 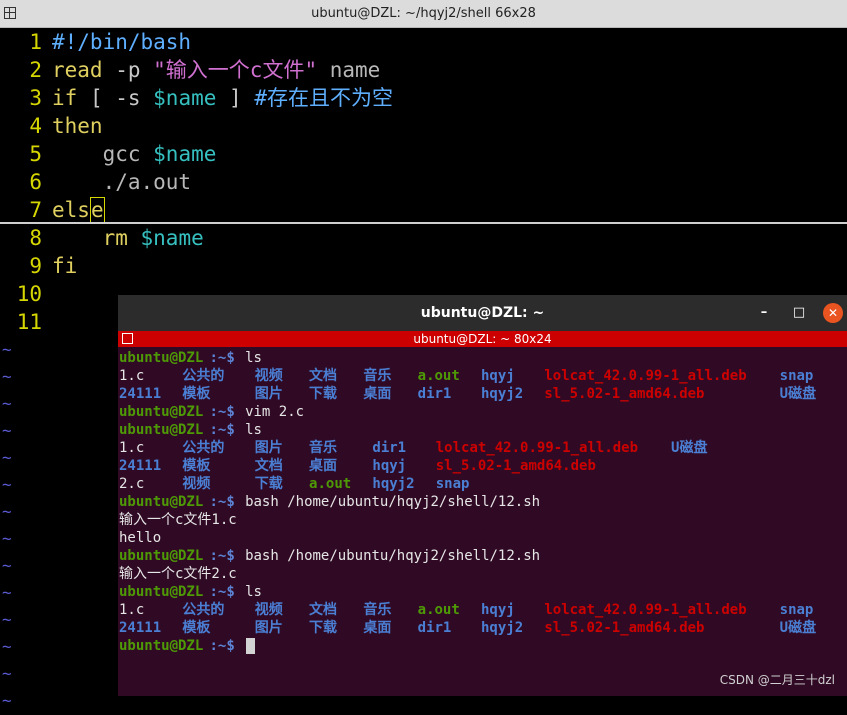 What do you see at coordinates (833, 313) in the screenshot?
I see `close-button: ✕` at bounding box center [833, 313].